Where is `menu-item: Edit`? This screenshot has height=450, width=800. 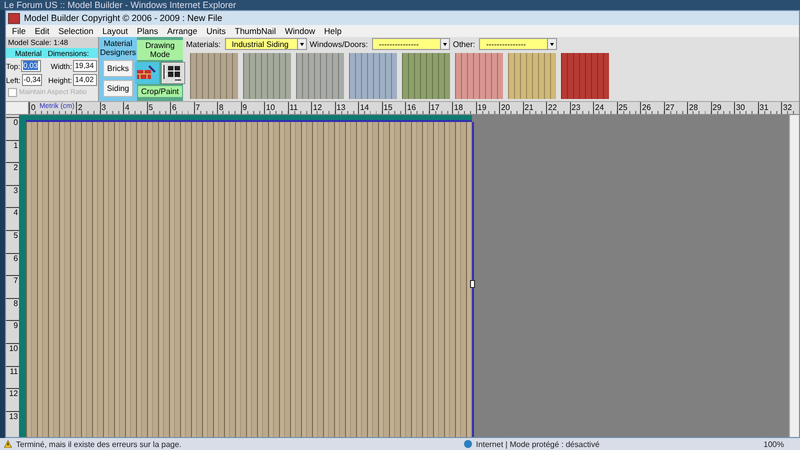
menu-item: Edit is located at coordinates (42, 31).